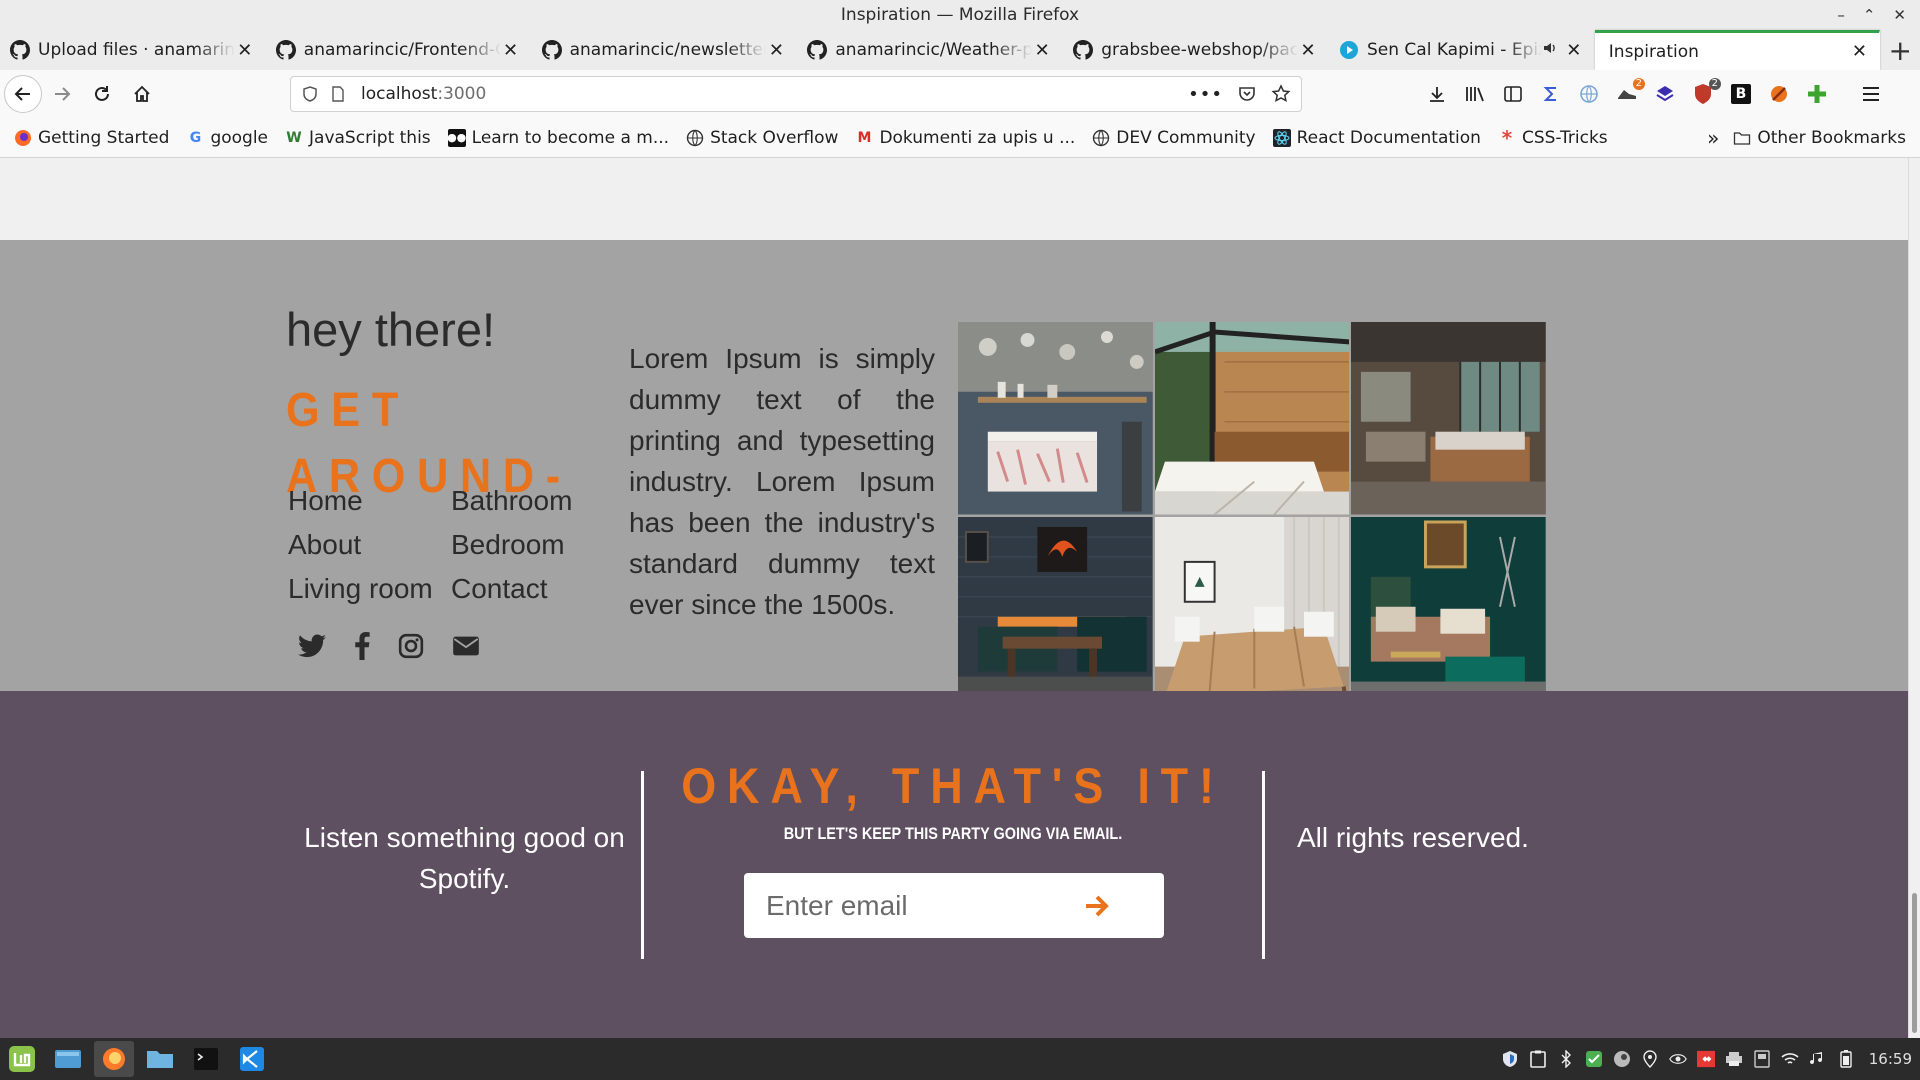 The width and height of the screenshot is (1920, 1080). I want to click on system-tray: 16:59, so click(1706, 1059).